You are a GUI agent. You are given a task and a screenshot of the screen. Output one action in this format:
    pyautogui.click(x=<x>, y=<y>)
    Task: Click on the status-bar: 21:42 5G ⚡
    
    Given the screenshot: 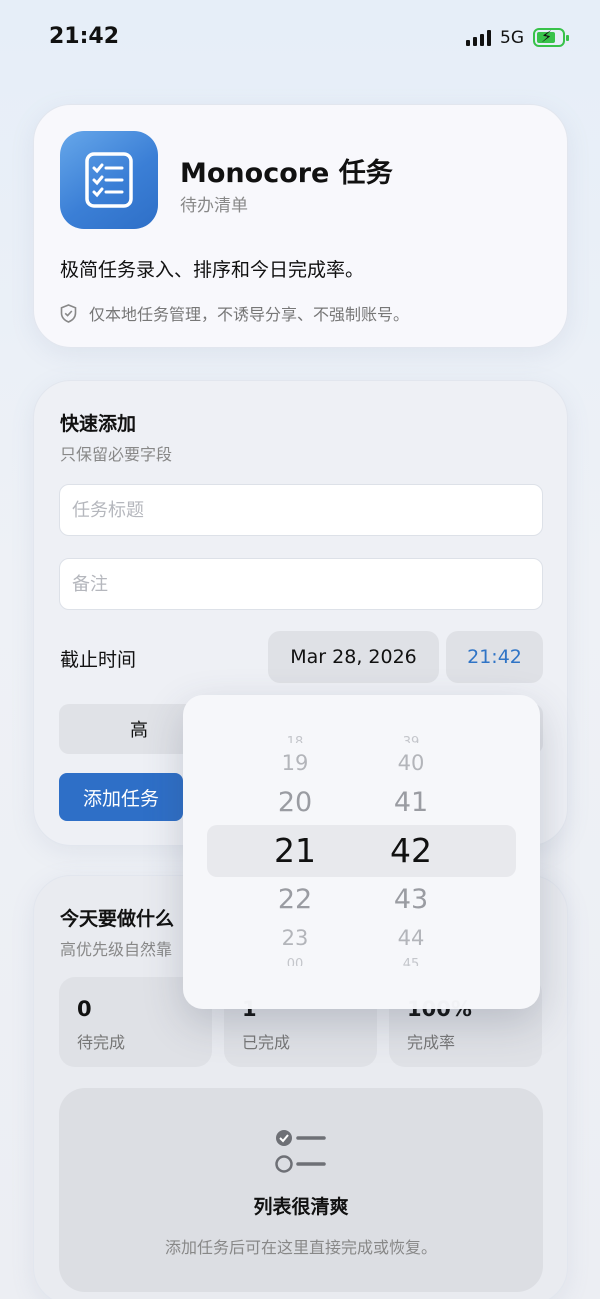 What is the action you would take?
    pyautogui.click(x=300, y=38)
    